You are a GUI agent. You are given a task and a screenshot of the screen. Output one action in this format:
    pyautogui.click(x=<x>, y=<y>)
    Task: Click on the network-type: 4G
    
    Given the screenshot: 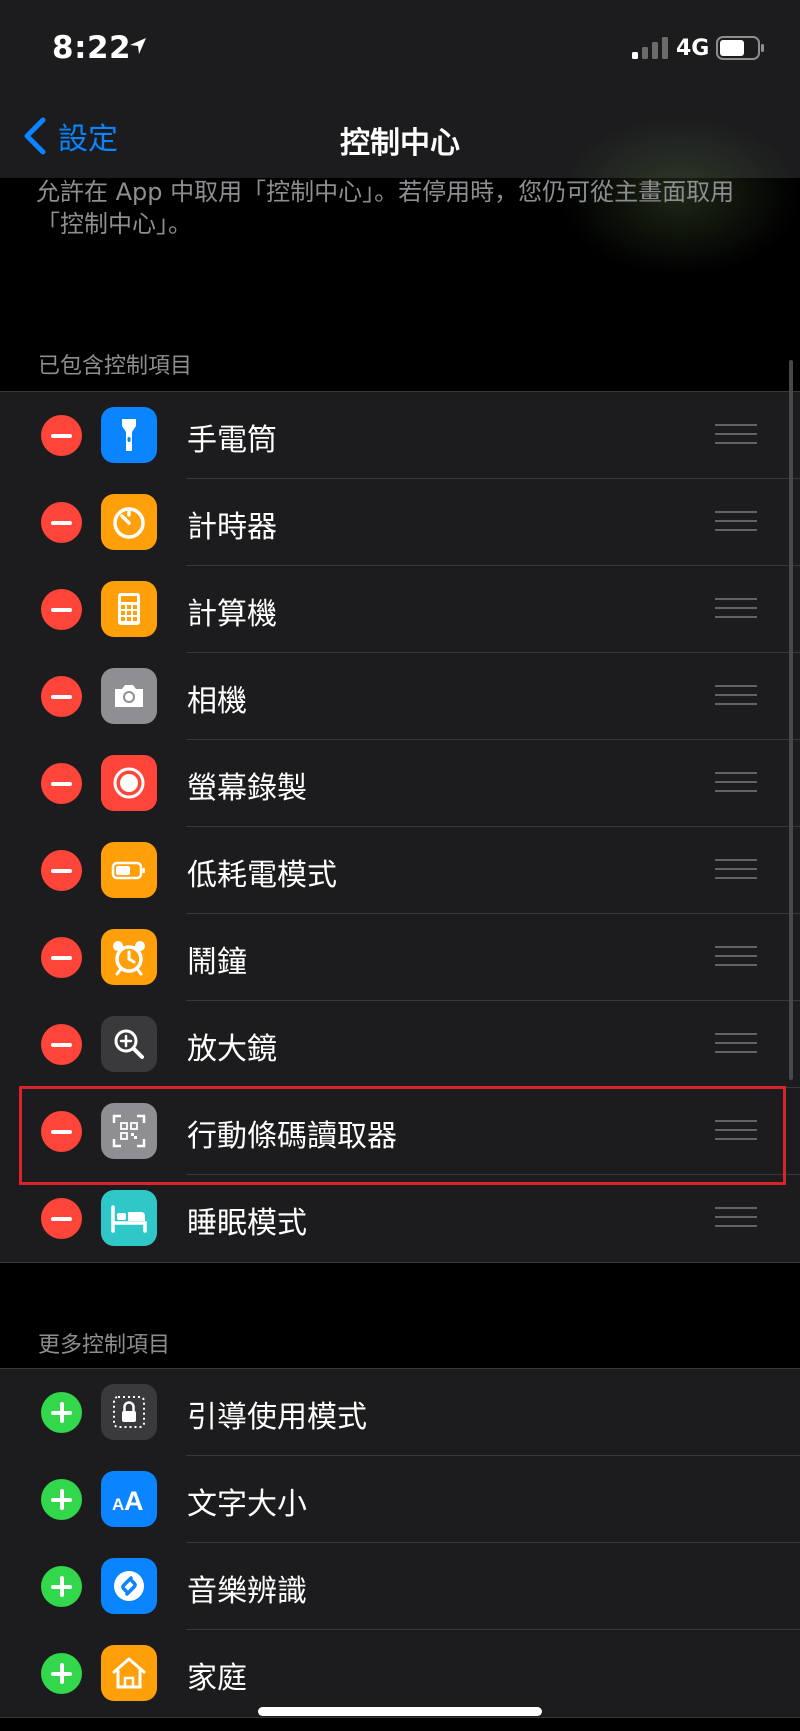 What is the action you would take?
    pyautogui.click(x=693, y=48)
    